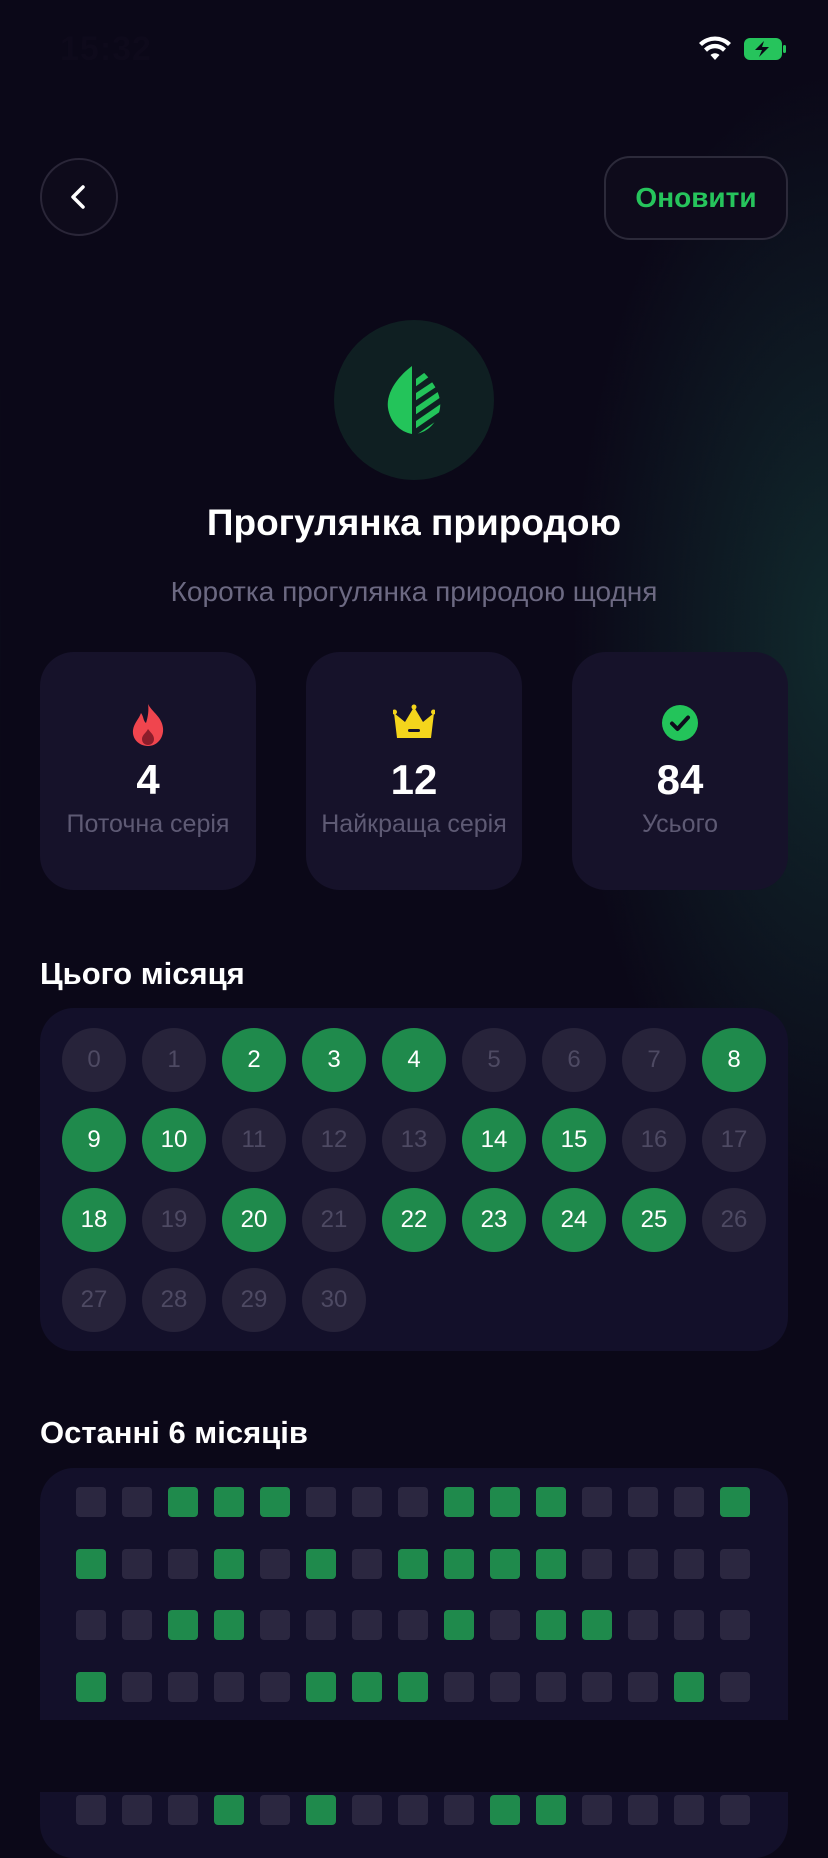 Image resolution: width=828 pixels, height=1858 pixels. What do you see at coordinates (334, 1300) in the screenshot?
I see `calendar-day: 30` at bounding box center [334, 1300].